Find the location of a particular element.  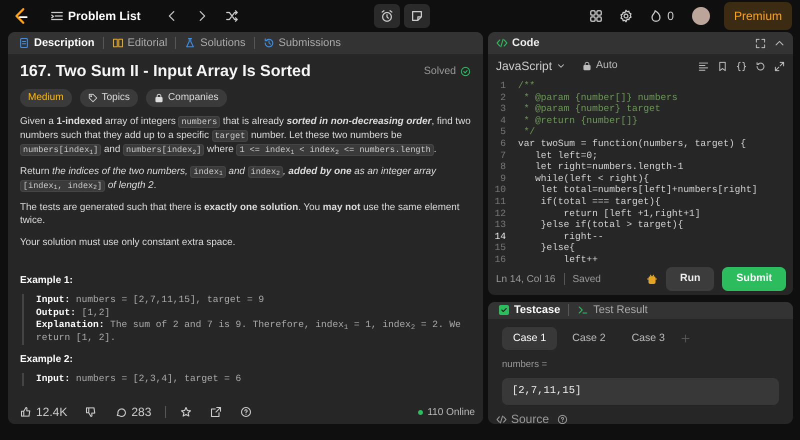

notes-button is located at coordinates (417, 16).